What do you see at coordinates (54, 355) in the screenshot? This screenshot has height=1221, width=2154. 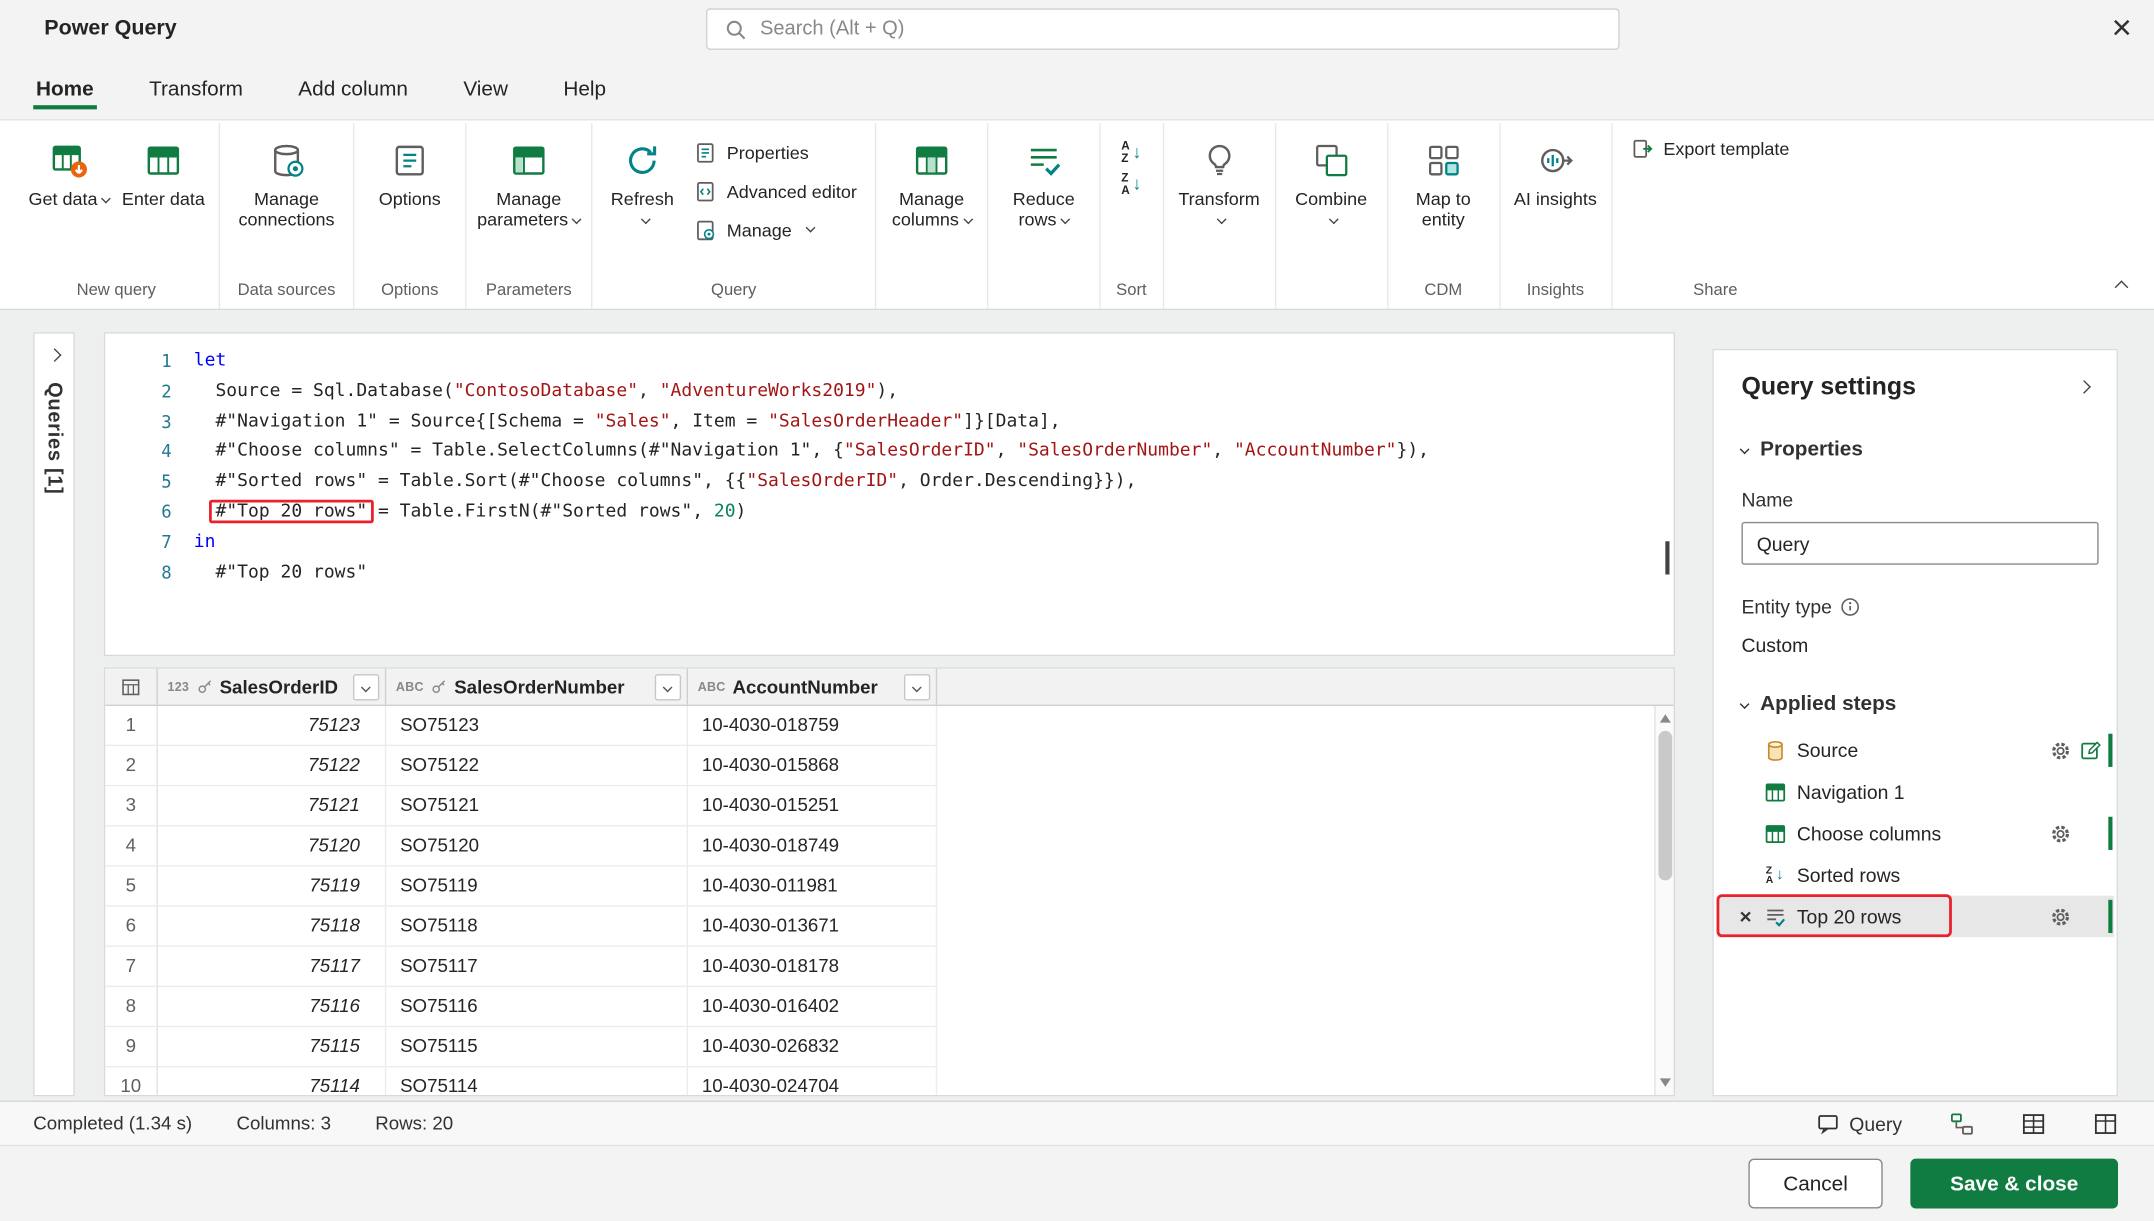 I see `expand-queries-icon` at bounding box center [54, 355].